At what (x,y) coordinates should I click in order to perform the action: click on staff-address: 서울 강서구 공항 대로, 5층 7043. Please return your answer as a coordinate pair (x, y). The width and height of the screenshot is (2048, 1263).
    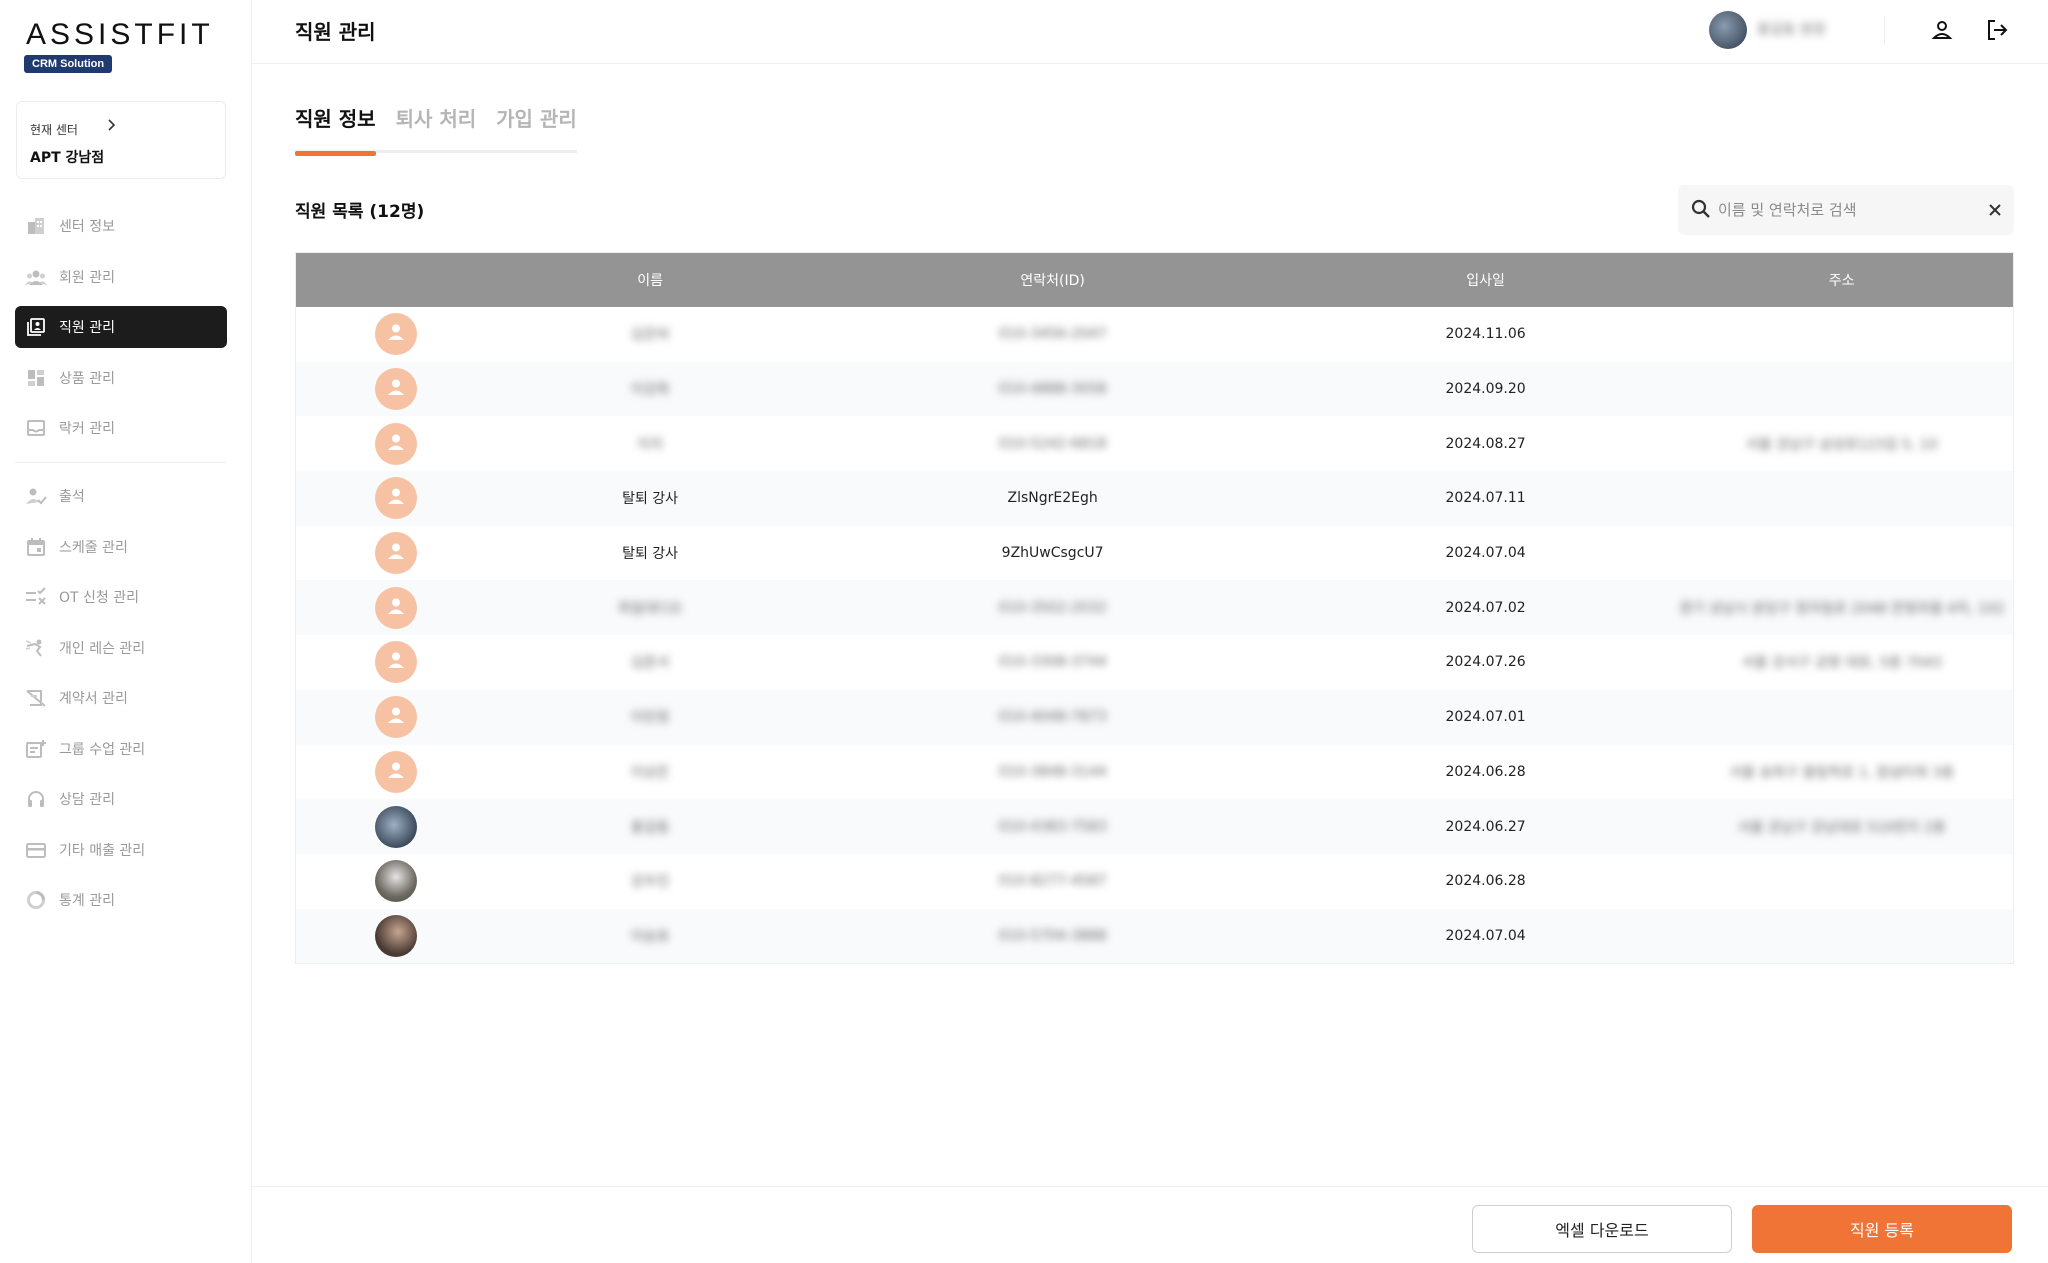
    Looking at the image, I should click on (1841, 663).